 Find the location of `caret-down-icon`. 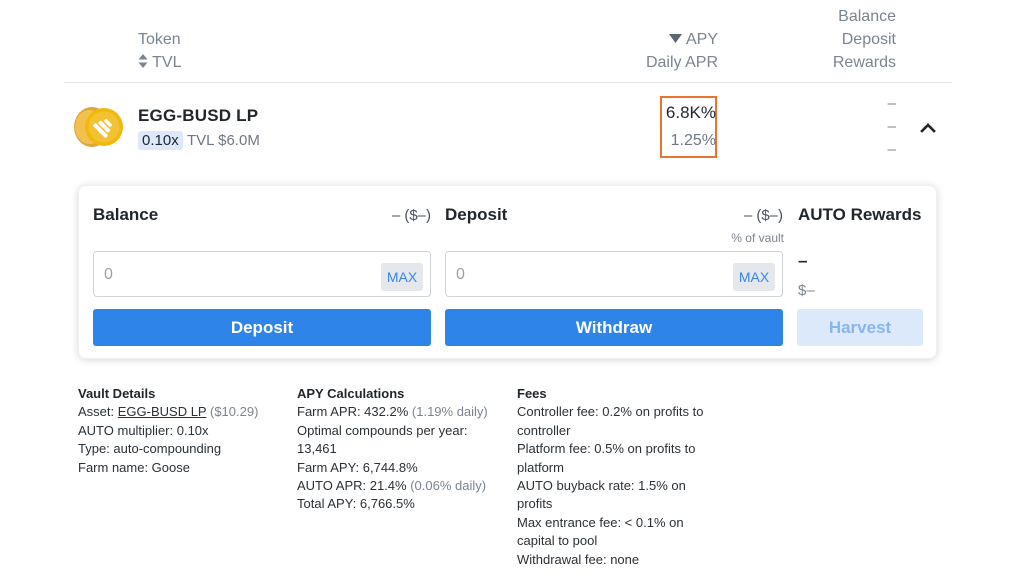

caret-down-icon is located at coordinates (675, 38).